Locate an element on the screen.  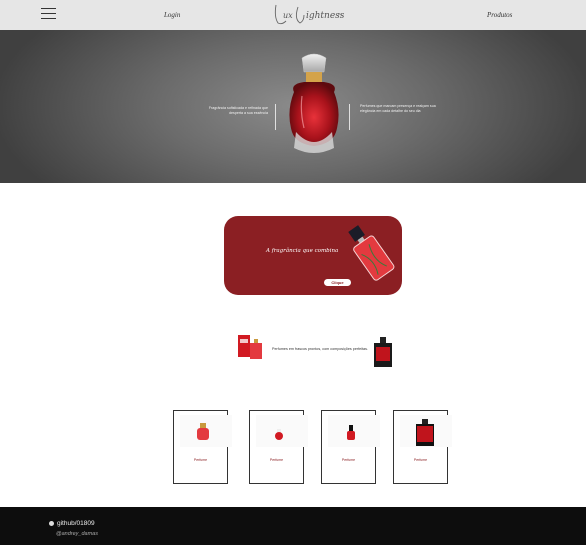
footer: github/01809 @andrey_damas is located at coordinates (293, 526).